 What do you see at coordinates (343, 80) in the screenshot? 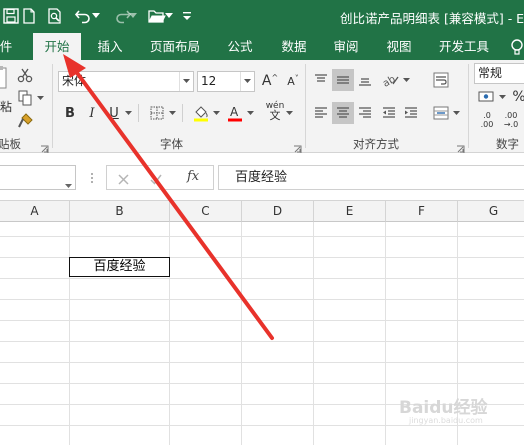
I see `middle-align-icon` at bounding box center [343, 80].